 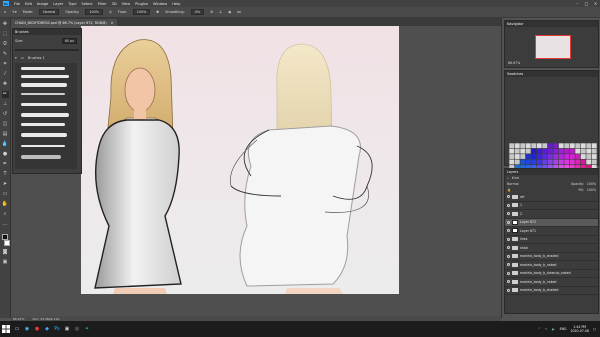 I want to click on gear-icon: ⚙, so click(x=211, y=12).